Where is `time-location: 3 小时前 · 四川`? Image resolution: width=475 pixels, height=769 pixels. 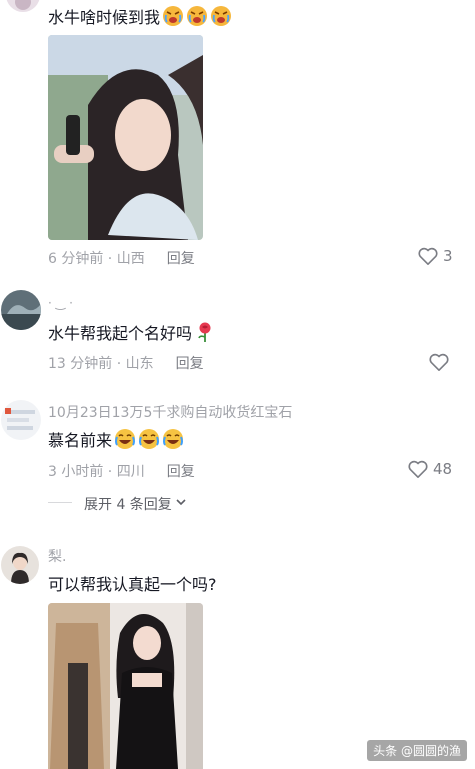 time-location: 3 小时前 · 四川 is located at coordinates (96, 472).